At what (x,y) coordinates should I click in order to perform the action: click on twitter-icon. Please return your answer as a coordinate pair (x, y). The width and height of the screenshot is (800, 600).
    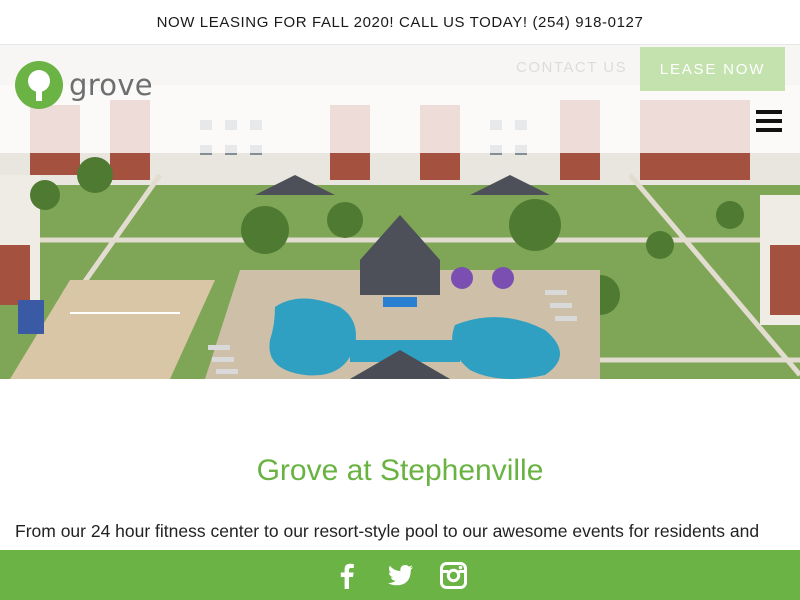
    Looking at the image, I should click on (400, 575).